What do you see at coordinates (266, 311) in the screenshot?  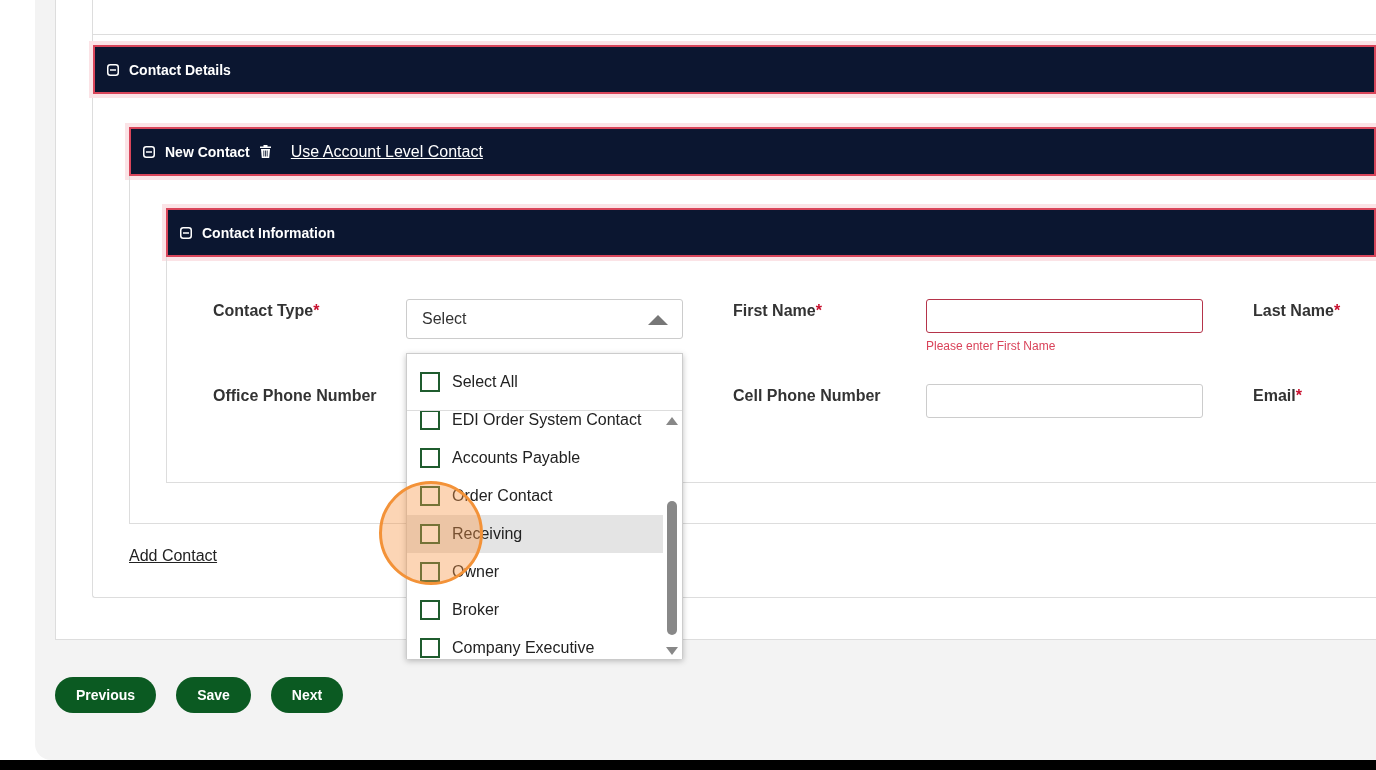 I see `field-label: Contact Type*` at bounding box center [266, 311].